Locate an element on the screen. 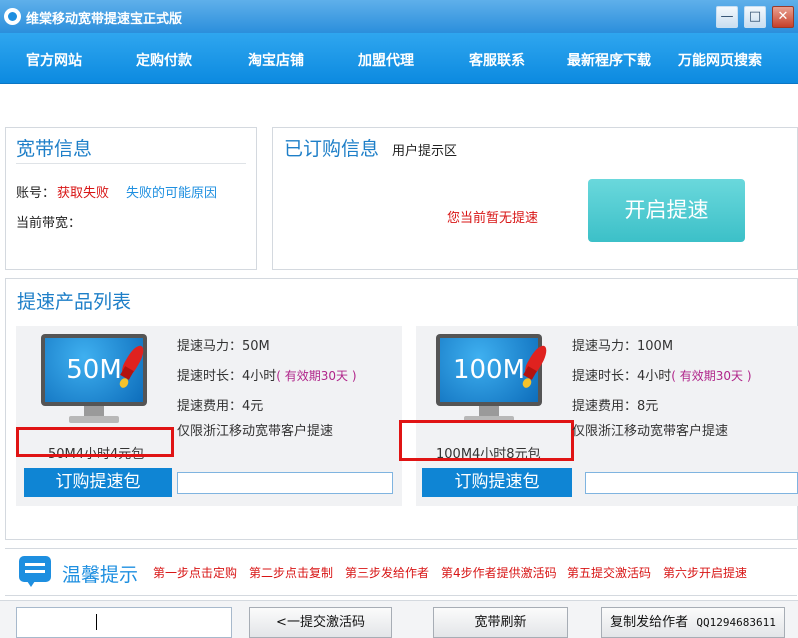  submit-activation-button: <一提交激活码 is located at coordinates (320, 622).